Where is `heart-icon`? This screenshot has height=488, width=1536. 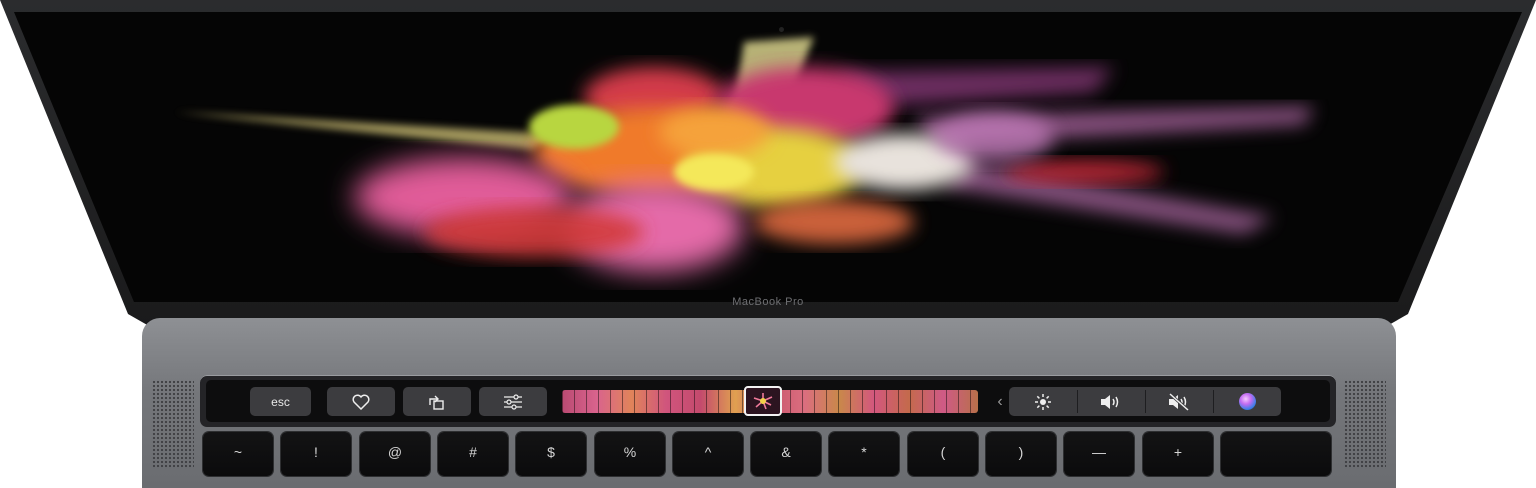 heart-icon is located at coordinates (361, 402).